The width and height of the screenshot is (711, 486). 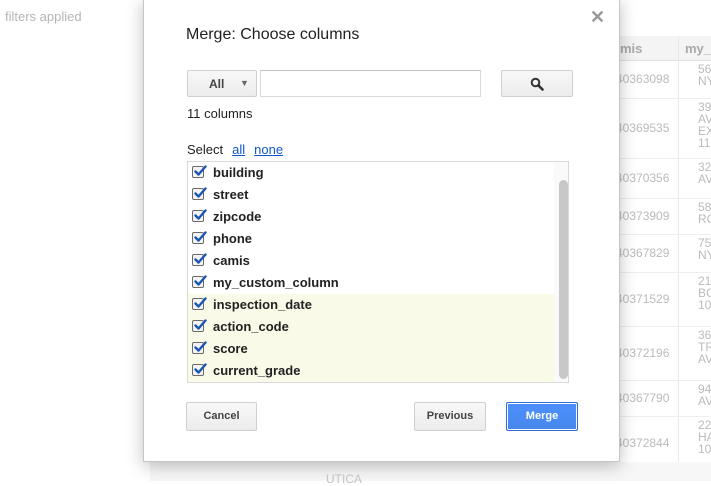 What do you see at coordinates (231, 260) in the screenshot?
I see `column-label: camis` at bounding box center [231, 260].